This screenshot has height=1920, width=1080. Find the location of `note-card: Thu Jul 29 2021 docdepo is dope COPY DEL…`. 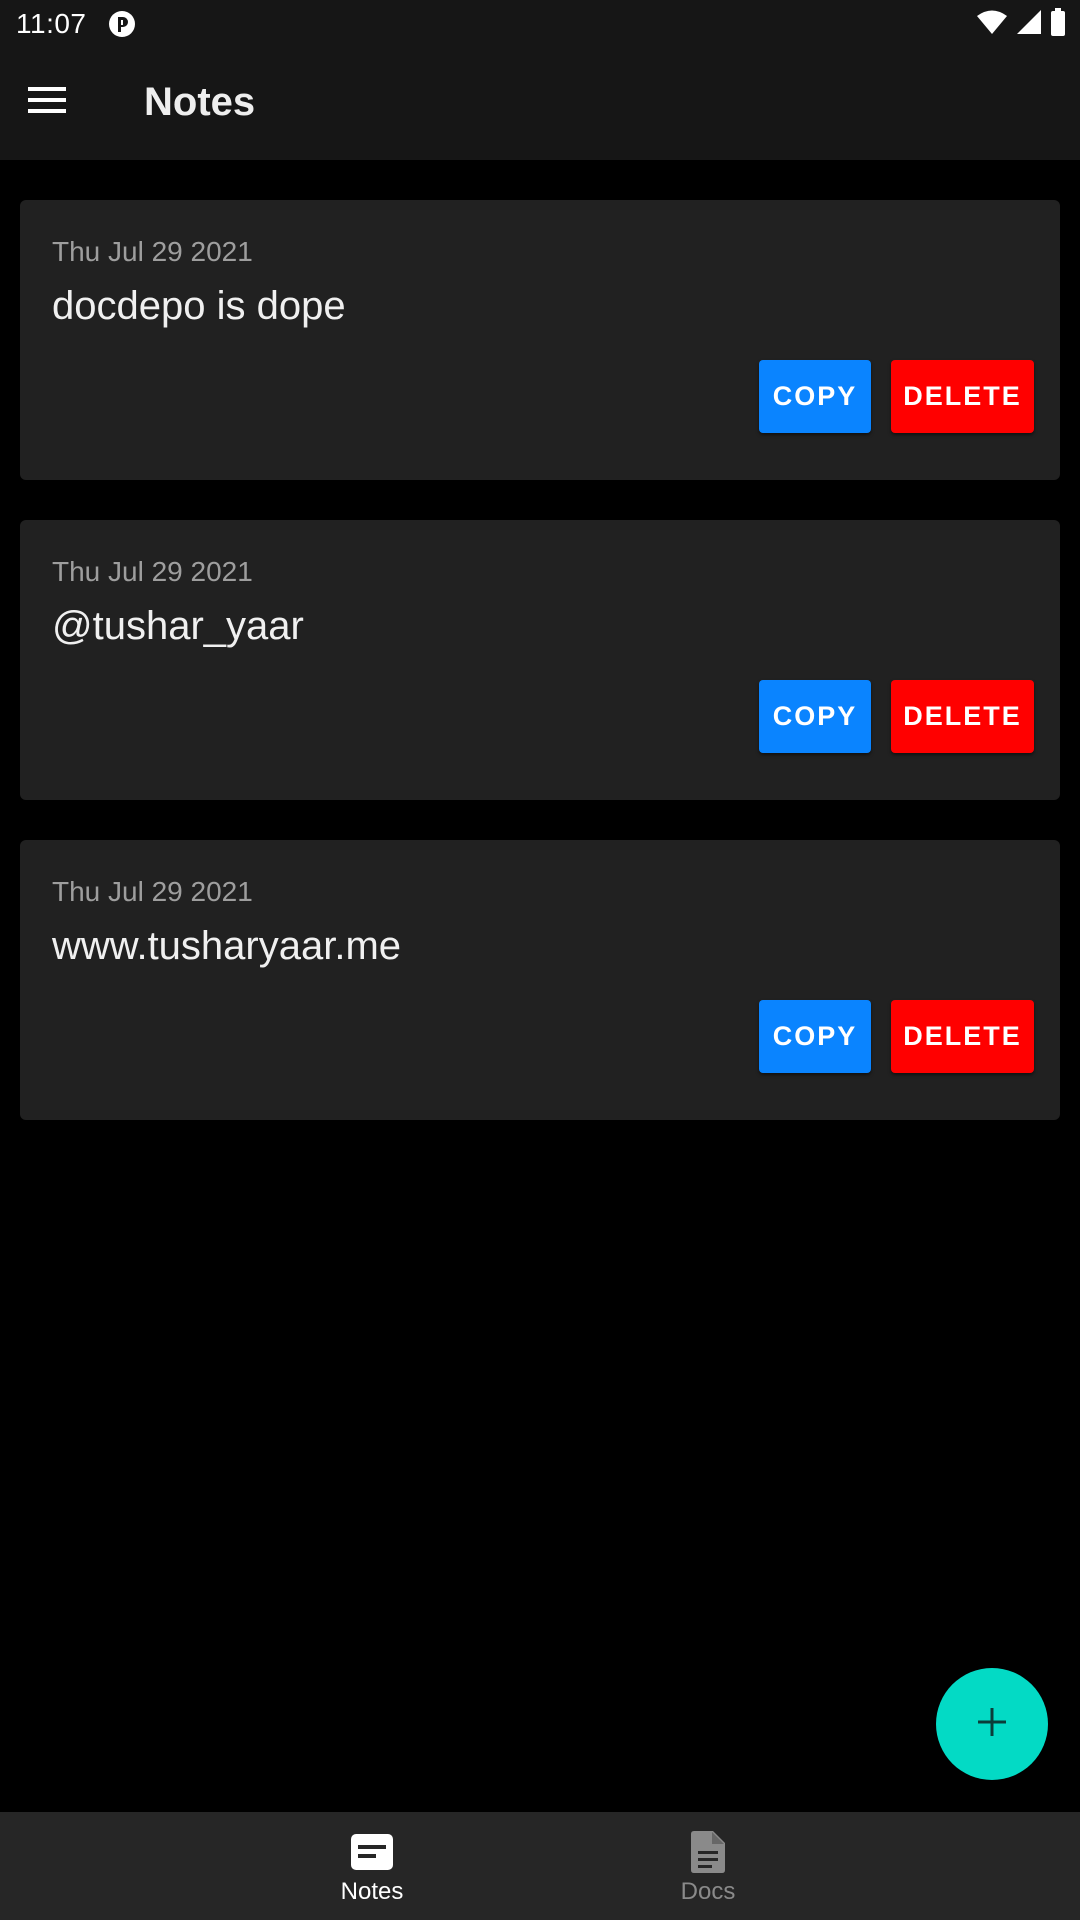

note-card: Thu Jul 29 2021 docdepo is dope COPY DEL… is located at coordinates (540, 340).